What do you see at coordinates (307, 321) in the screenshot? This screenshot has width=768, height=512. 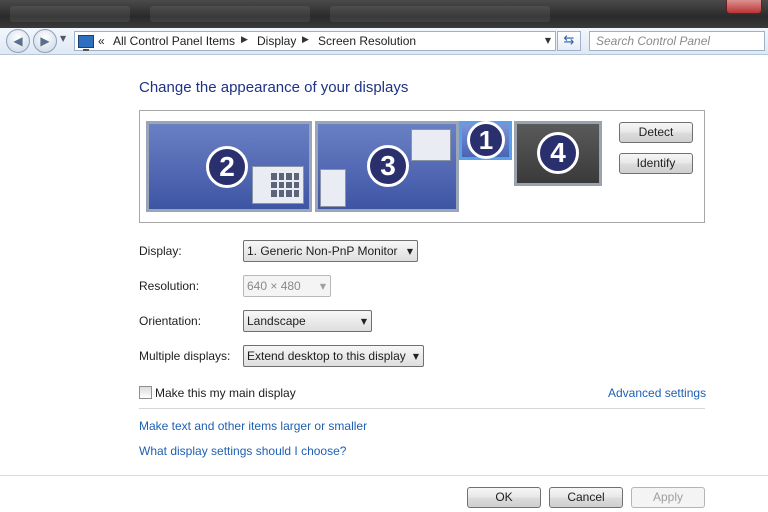 I see `orientation-dropdown: Landscape ▼` at bounding box center [307, 321].